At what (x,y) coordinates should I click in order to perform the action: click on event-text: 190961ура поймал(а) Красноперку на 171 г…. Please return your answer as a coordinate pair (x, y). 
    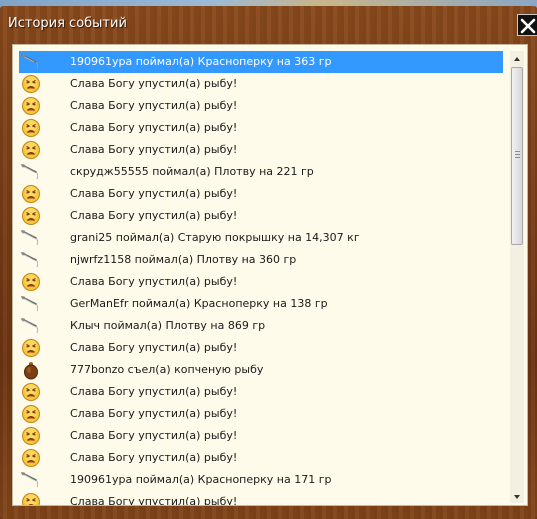
    Looking at the image, I should click on (201, 479).